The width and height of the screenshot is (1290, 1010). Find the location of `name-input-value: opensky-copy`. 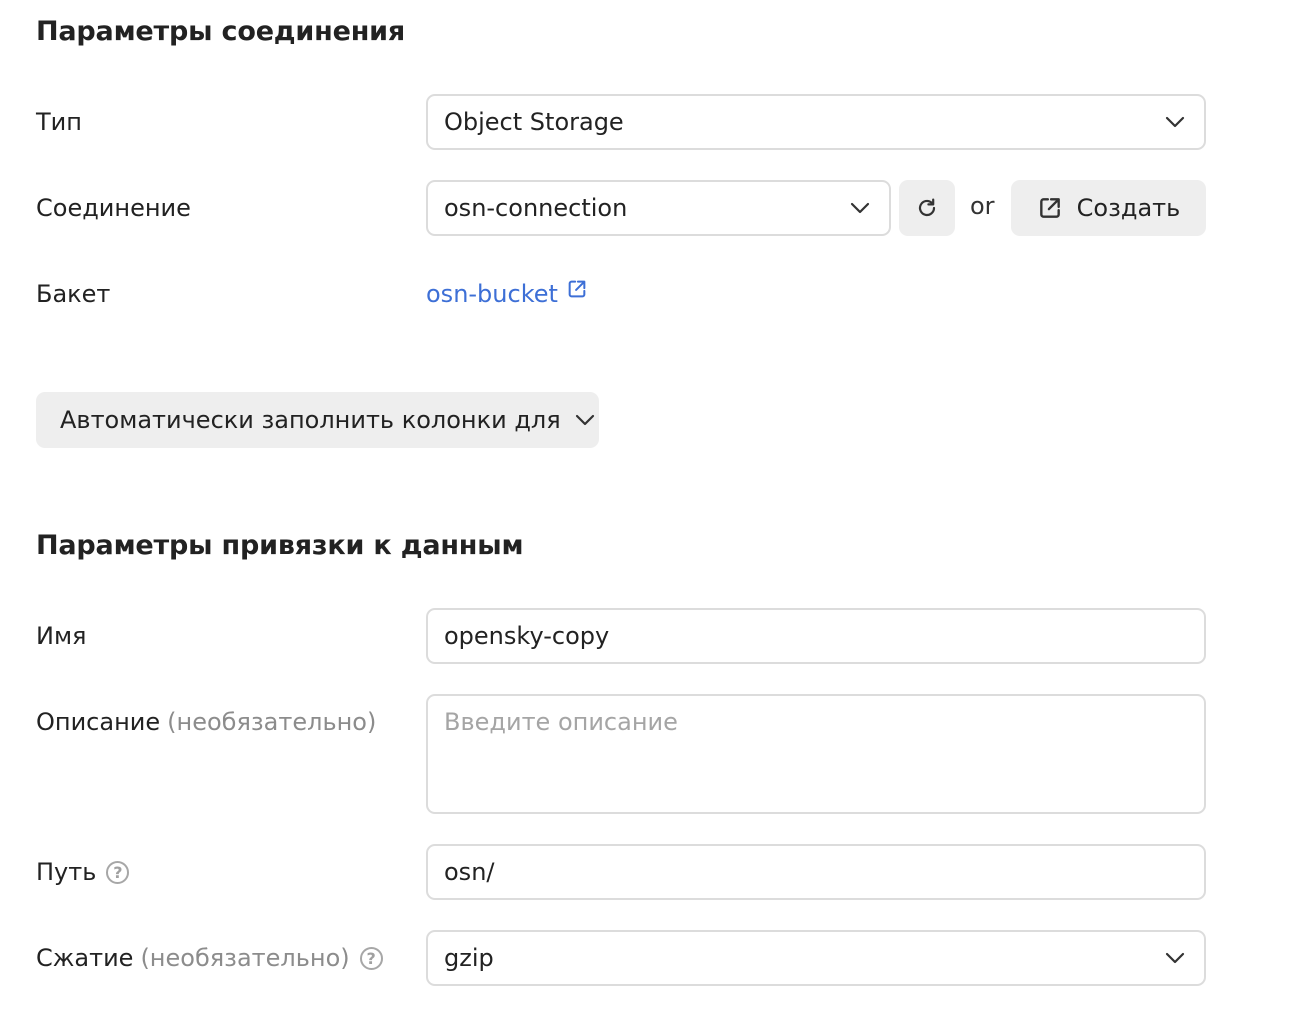

name-input-value: opensky-copy is located at coordinates (527, 636).